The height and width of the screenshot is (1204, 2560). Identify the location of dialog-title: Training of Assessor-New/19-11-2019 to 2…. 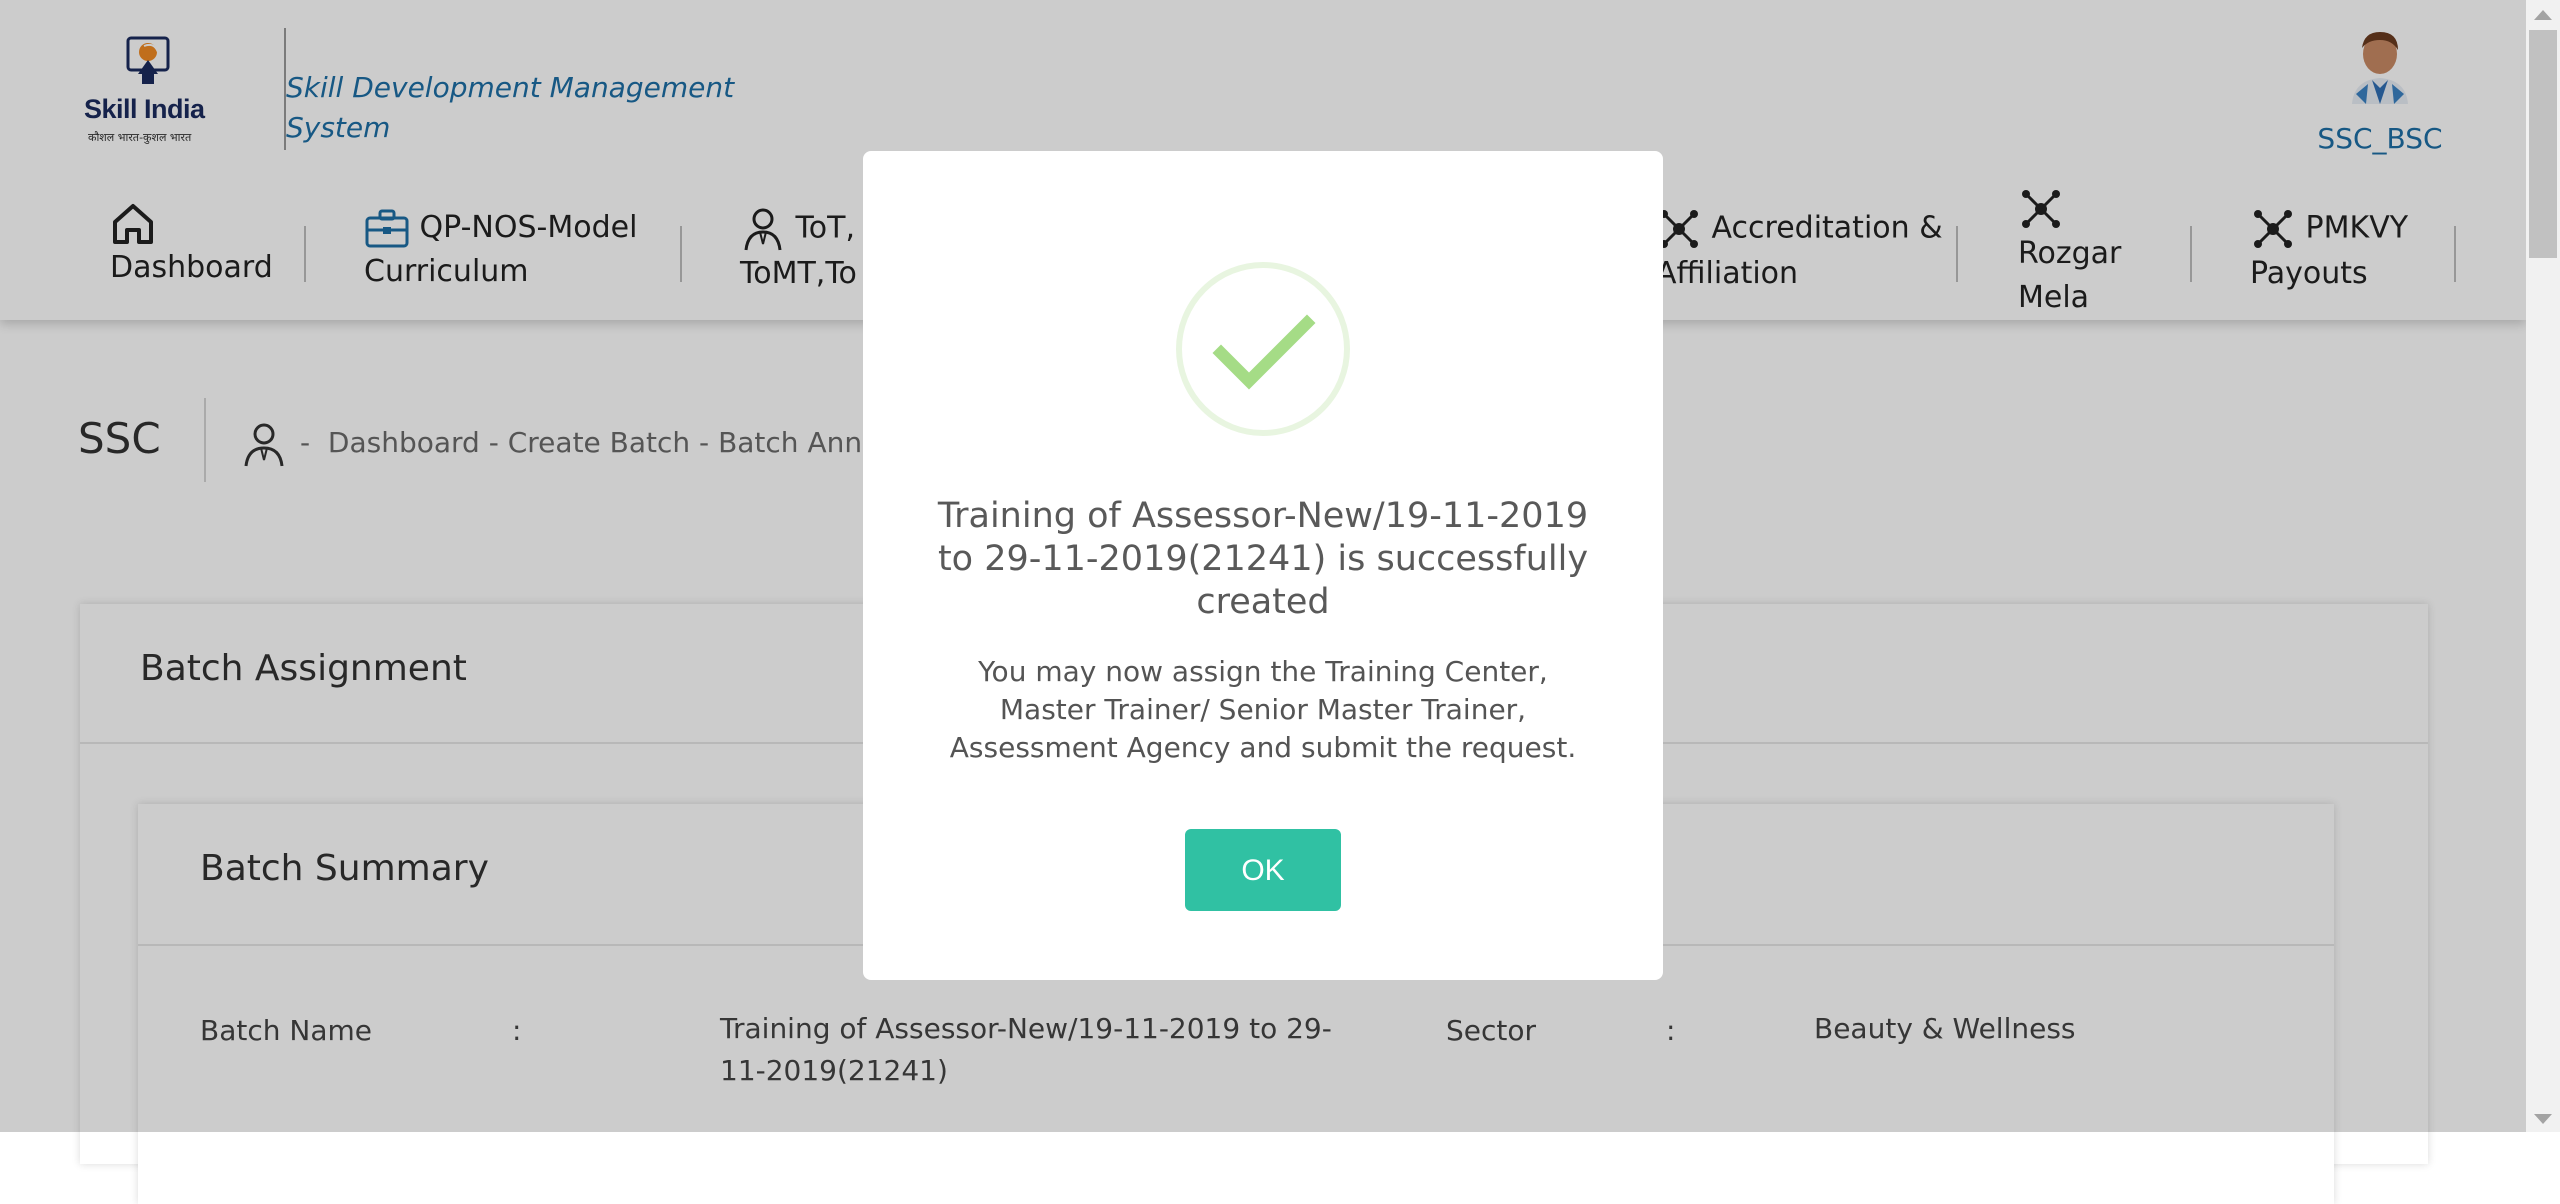
(1263, 559).